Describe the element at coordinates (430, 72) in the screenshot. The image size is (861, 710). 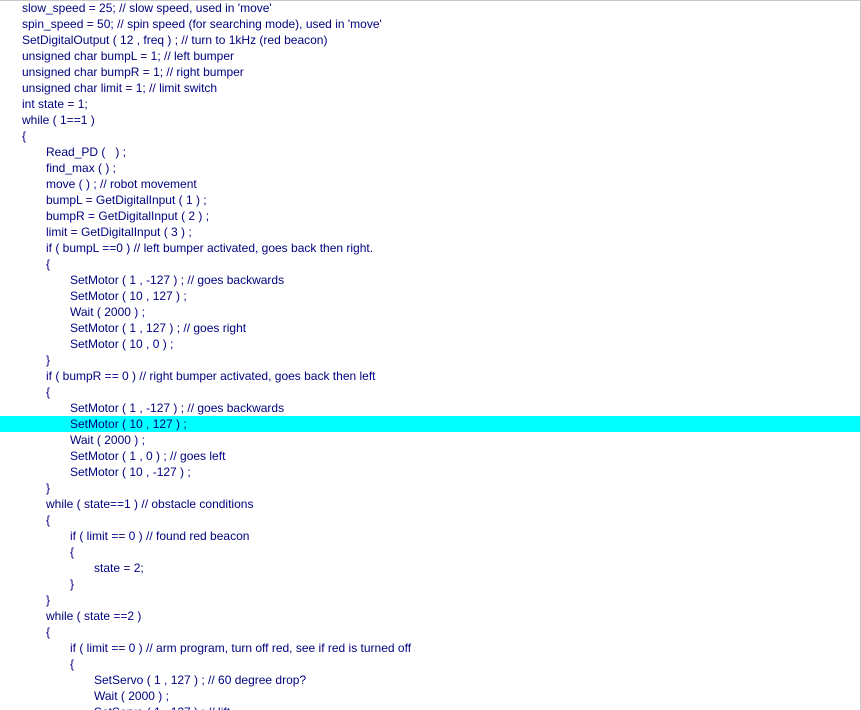
I see `code-line: unsigned char bumpR = 1; // right bumper` at that location.